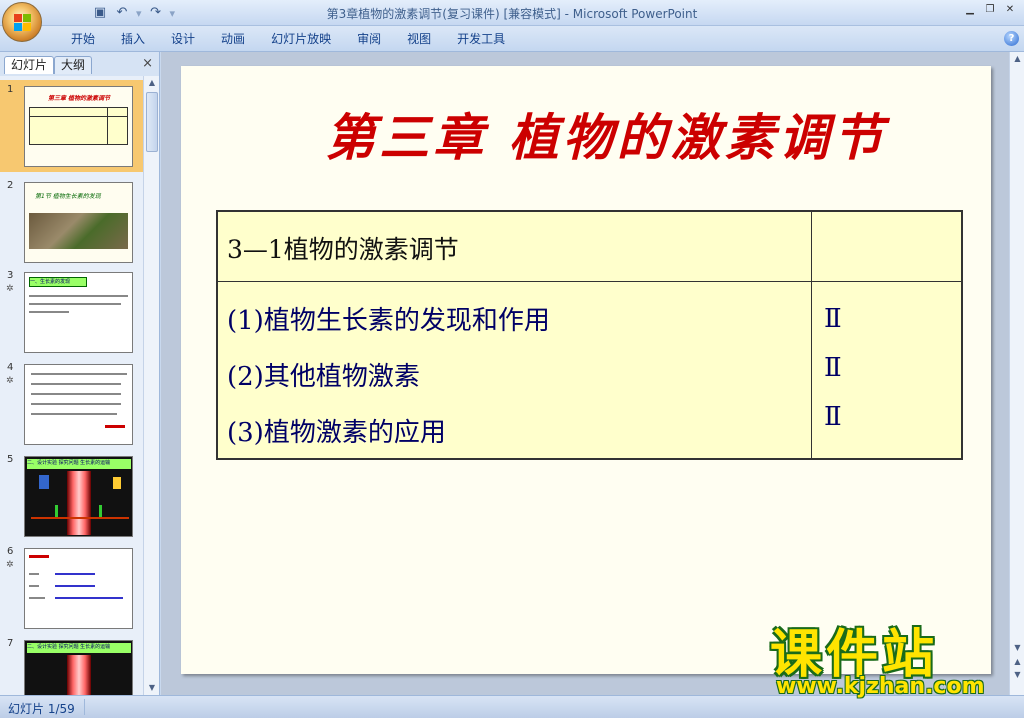  I want to click on thumbnail-row-7: 7 二、设计实验 探究问题 生长素的运输, so click(71, 664).